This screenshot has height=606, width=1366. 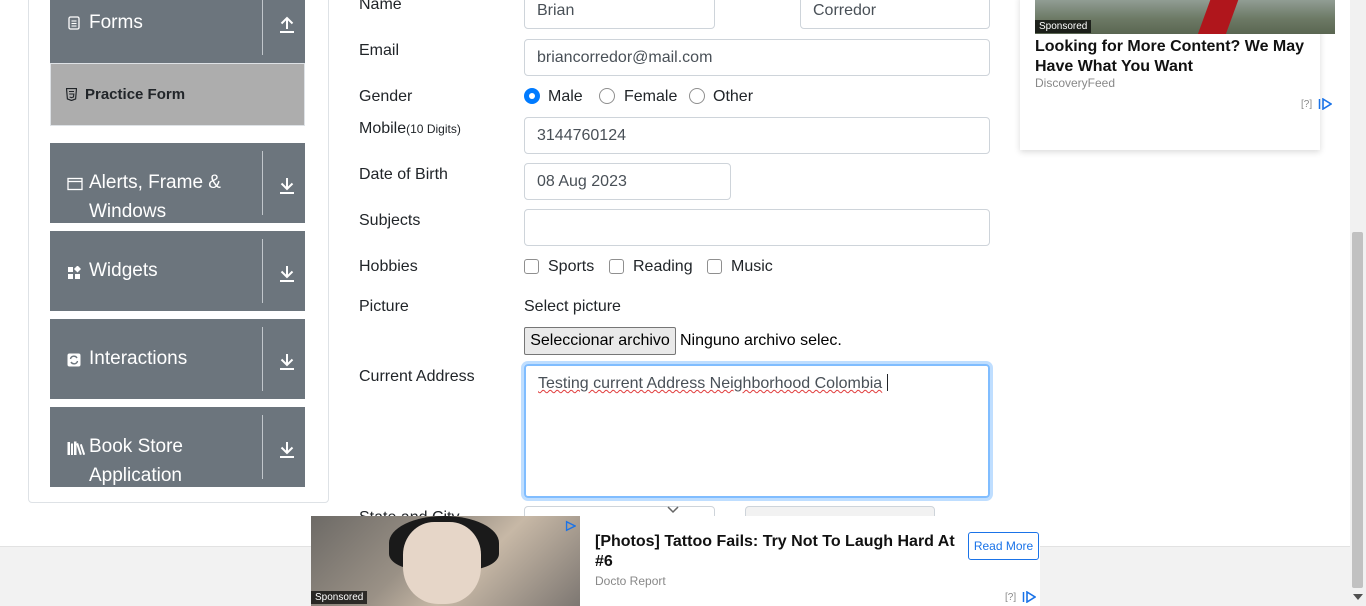 What do you see at coordinates (177, 31) in the screenshot?
I see `sidebar-group-forms: Forms` at bounding box center [177, 31].